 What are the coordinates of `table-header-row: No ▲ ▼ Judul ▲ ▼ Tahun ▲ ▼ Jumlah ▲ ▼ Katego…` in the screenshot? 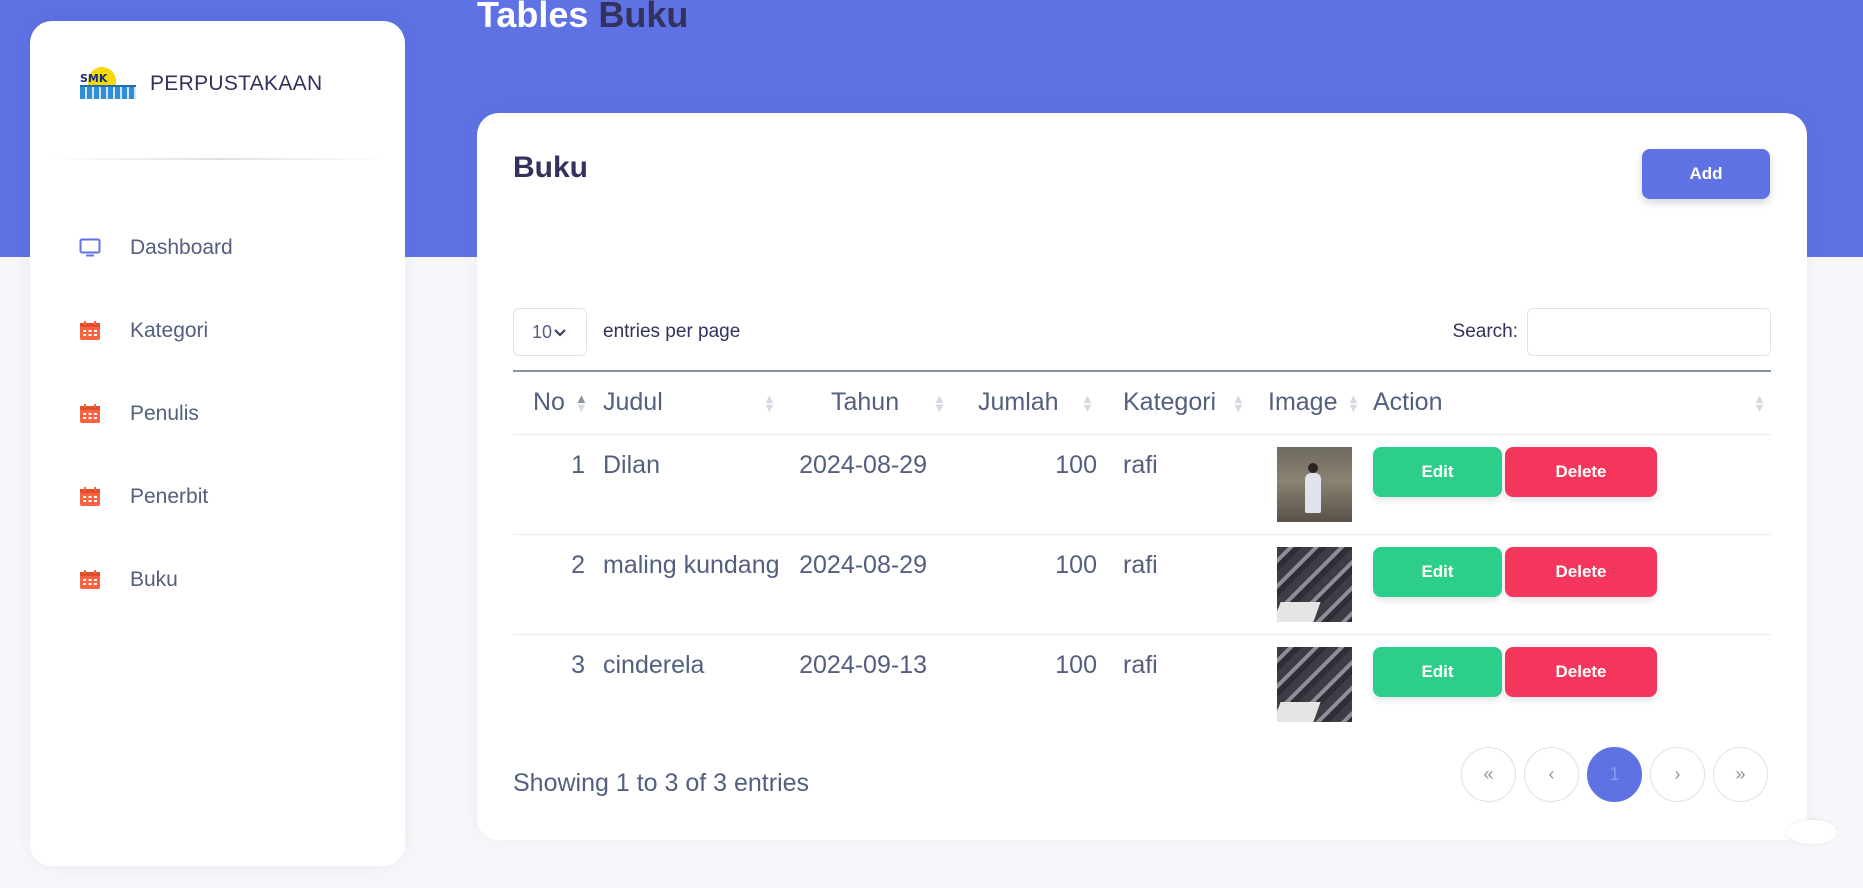 It's located at (1142, 402).